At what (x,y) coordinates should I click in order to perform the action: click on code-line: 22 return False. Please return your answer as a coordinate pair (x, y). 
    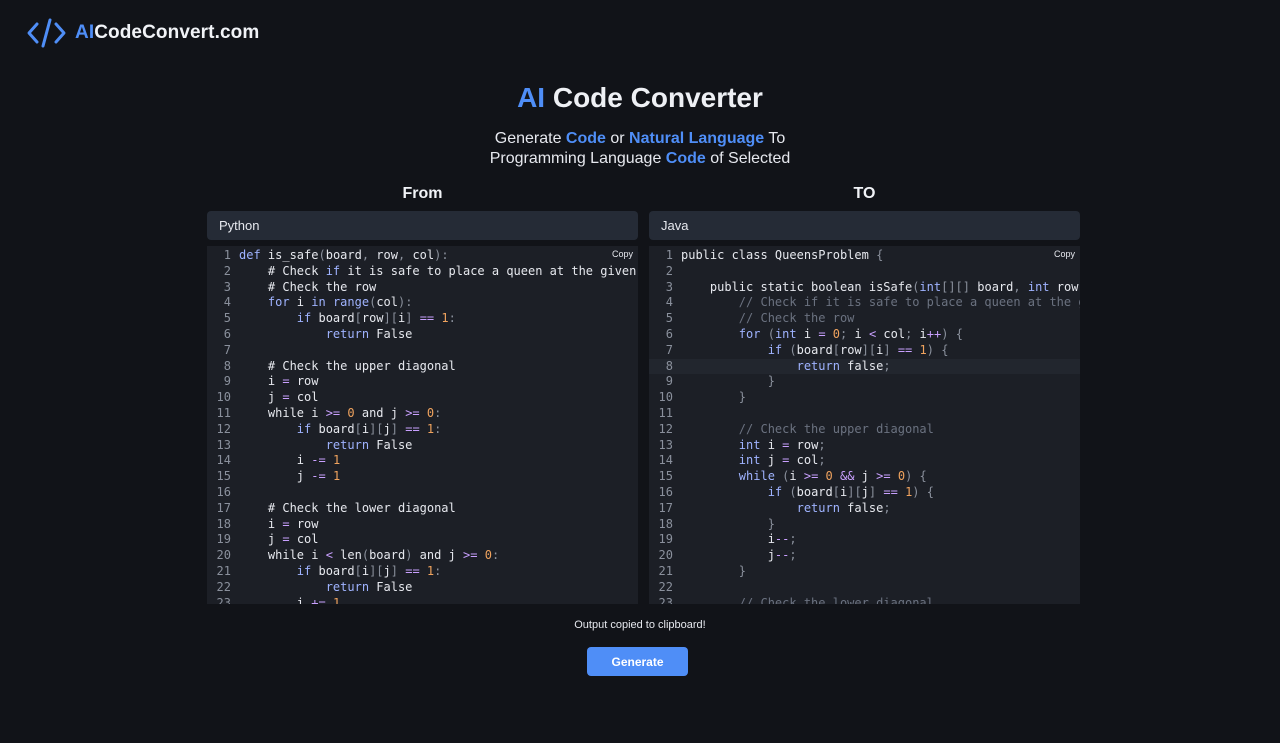
    Looking at the image, I should click on (422, 588).